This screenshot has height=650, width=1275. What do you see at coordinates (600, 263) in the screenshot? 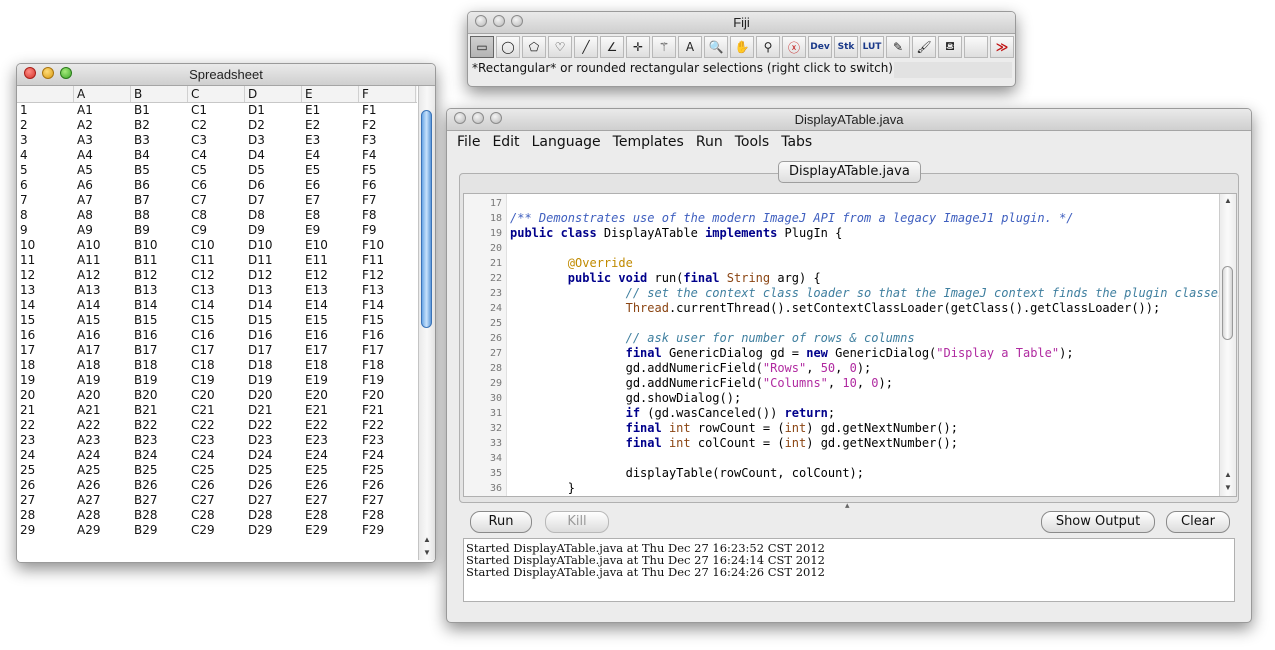
I see `code-text: @Override` at bounding box center [600, 263].